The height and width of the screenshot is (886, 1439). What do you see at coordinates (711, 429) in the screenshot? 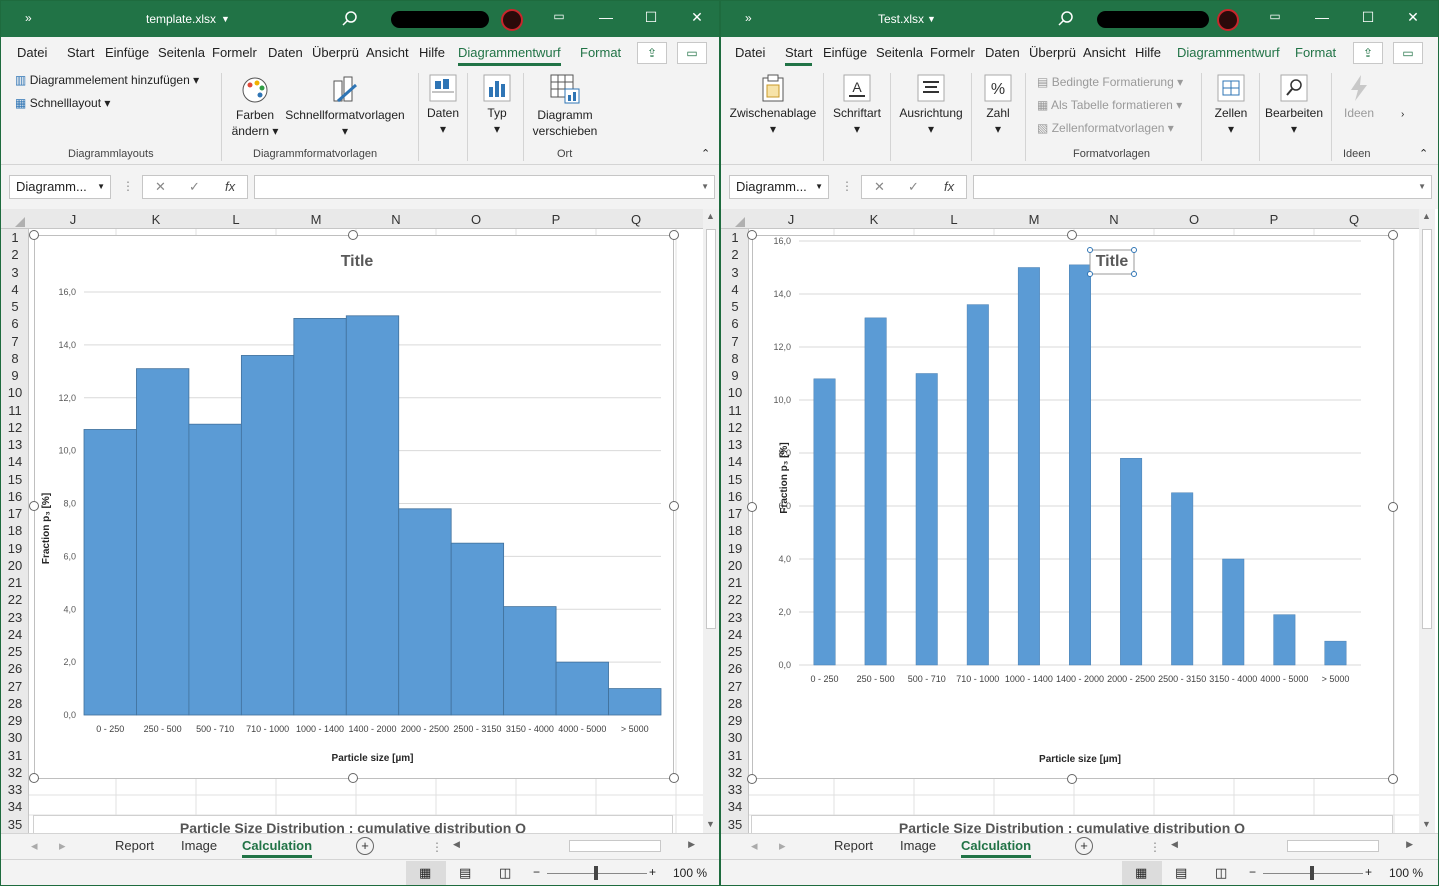
I see `scroll-thumb` at bounding box center [711, 429].